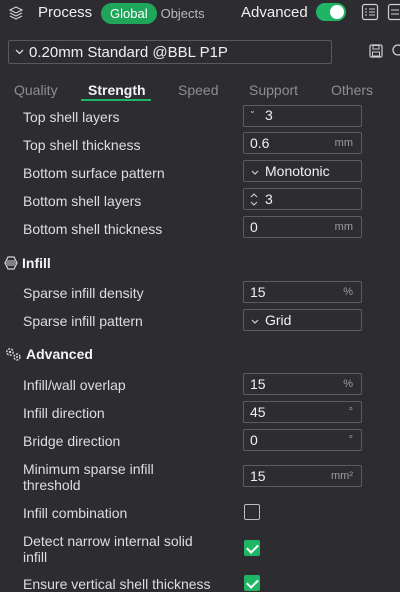  What do you see at coordinates (83, 293) in the screenshot?
I see `sparse-infill-density-label: Sparse infill density` at bounding box center [83, 293].